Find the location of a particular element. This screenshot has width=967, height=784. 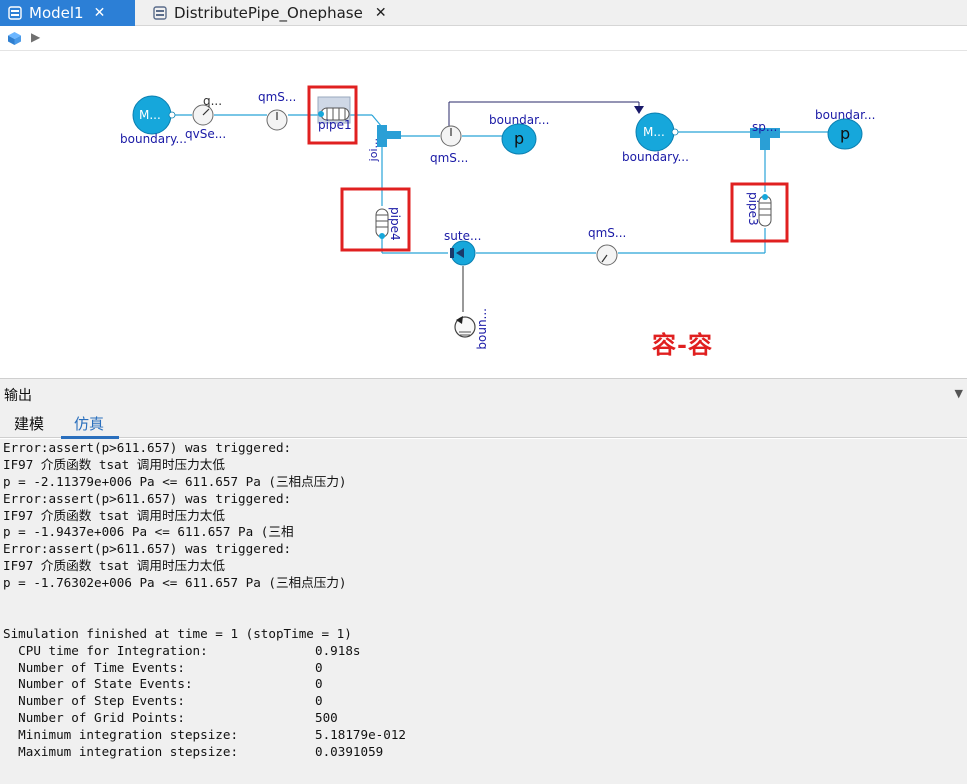

output-subtabs: 建模 仿真 is located at coordinates (483, 422).